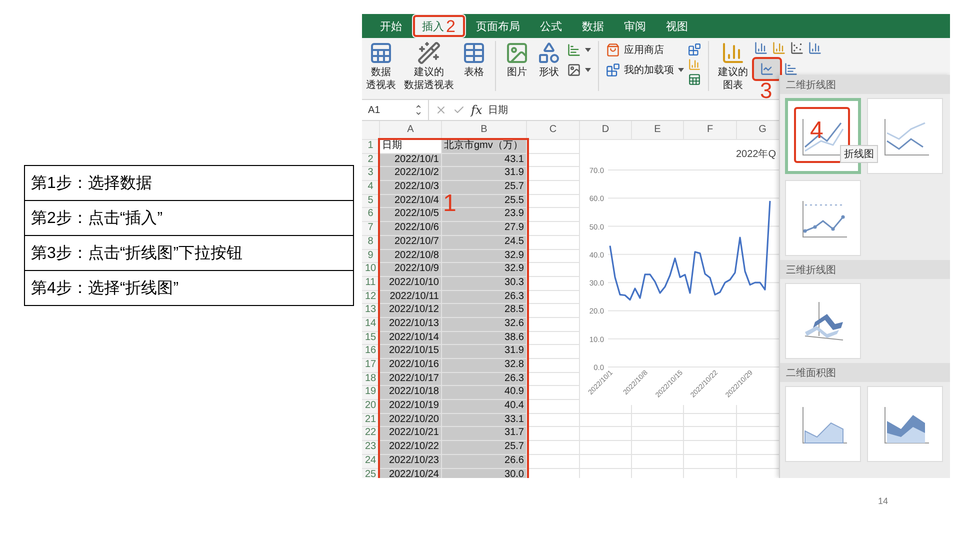  What do you see at coordinates (411, 283) in the screenshot?
I see `table-cell: 2022/10/10` at bounding box center [411, 283].